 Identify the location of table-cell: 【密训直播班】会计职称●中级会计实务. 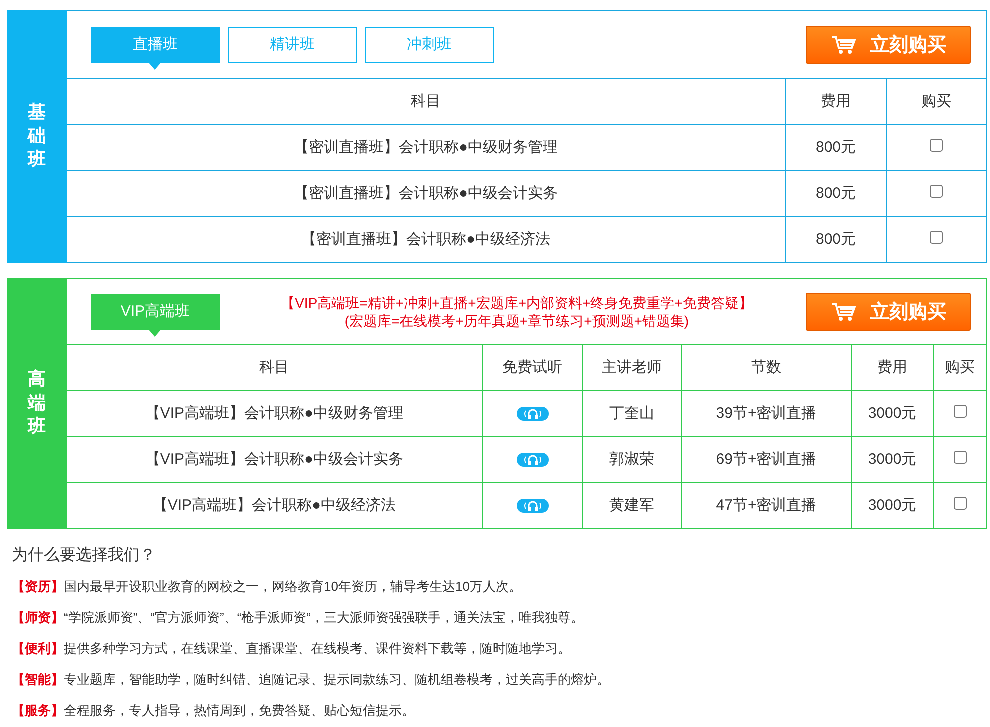
(426, 193).